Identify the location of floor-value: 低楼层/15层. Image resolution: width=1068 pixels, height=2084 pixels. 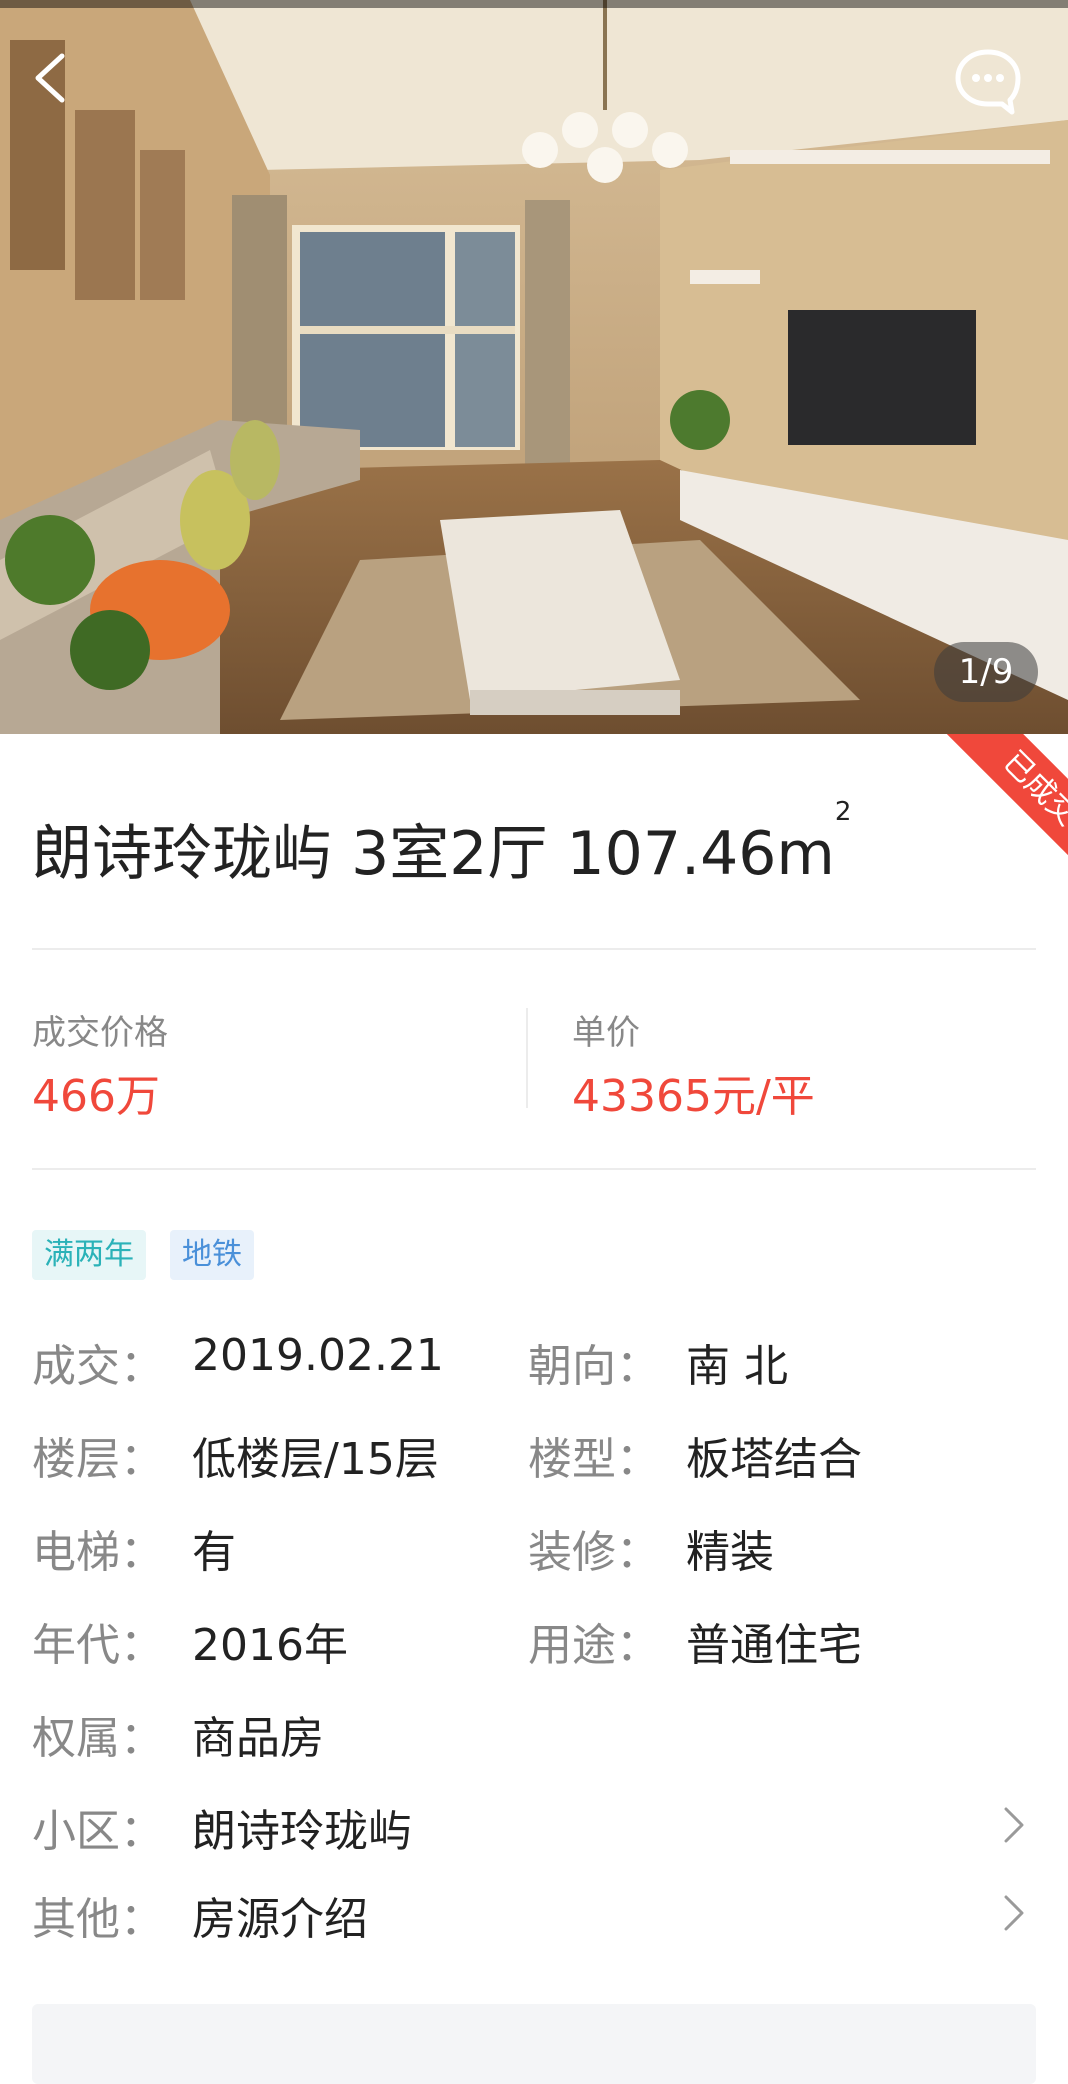
(315, 1459).